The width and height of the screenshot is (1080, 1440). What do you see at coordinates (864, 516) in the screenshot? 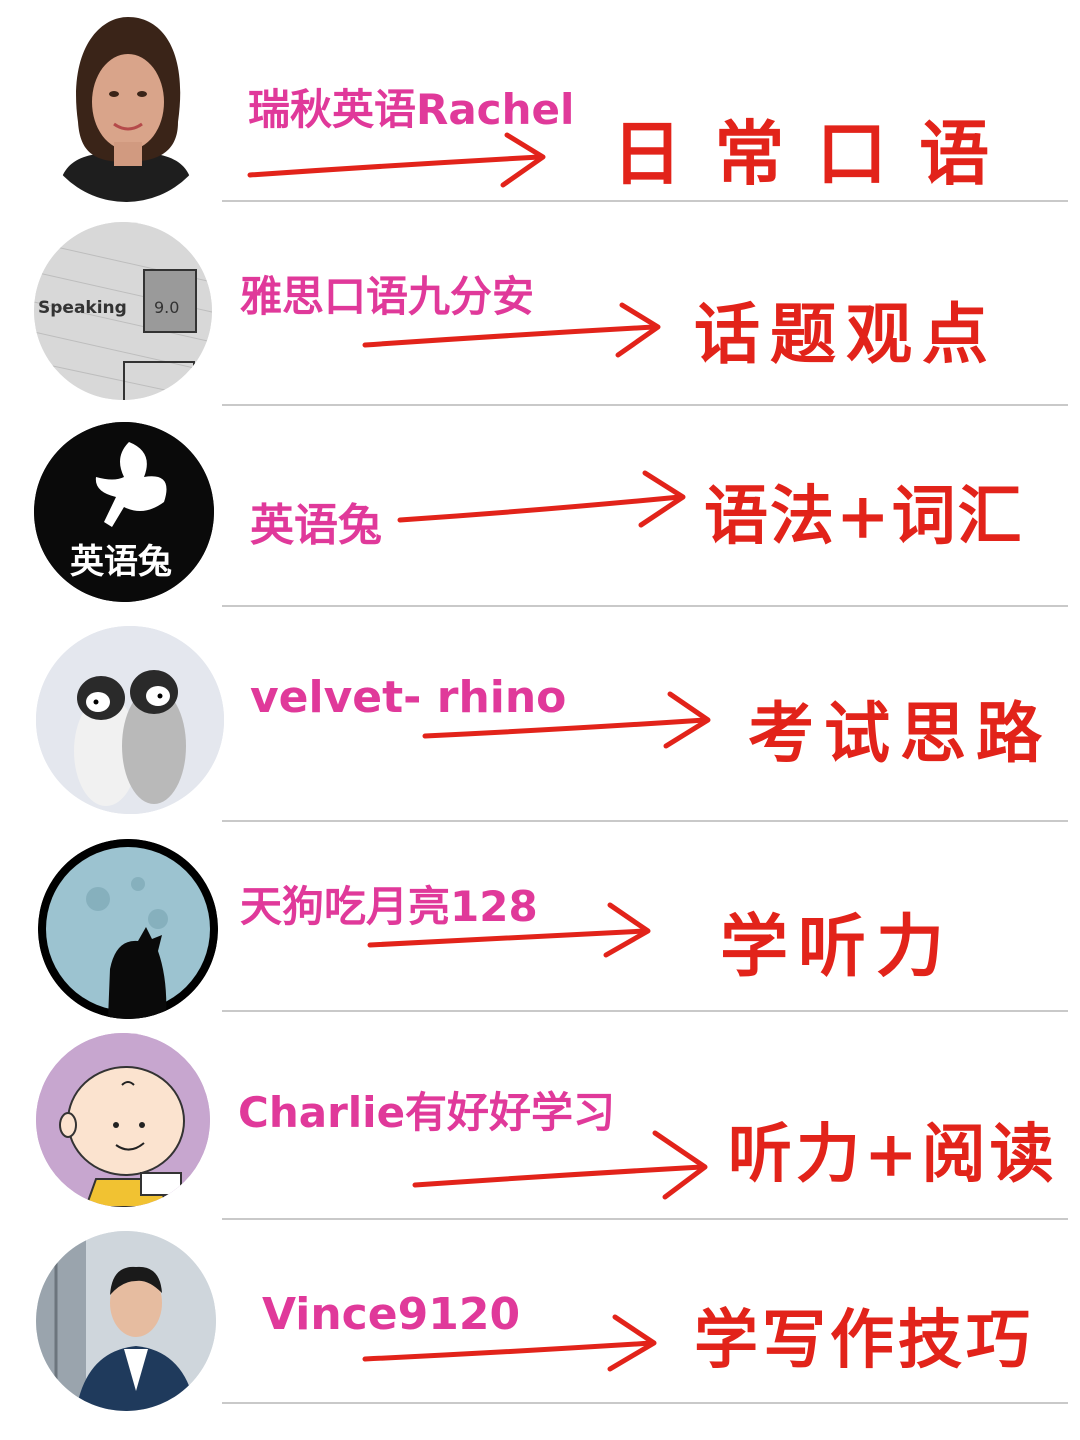
I see `topic-label: 语法+词汇` at bounding box center [864, 516].